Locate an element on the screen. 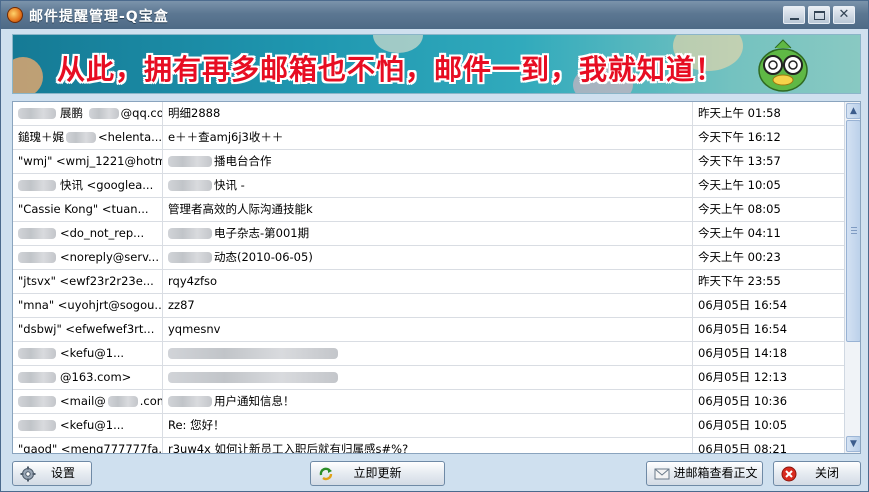  email-row: "wmj" <wmj_1221@hotm... 播电台合作 今天下午 13:57 is located at coordinates (428, 162).